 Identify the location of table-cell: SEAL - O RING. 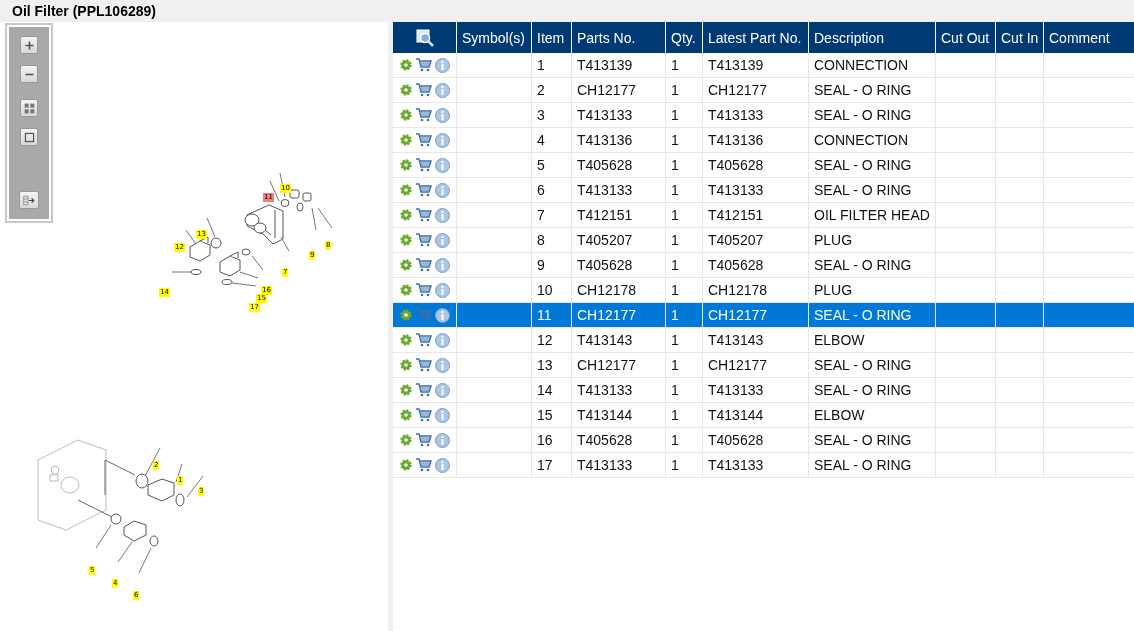
(863, 365).